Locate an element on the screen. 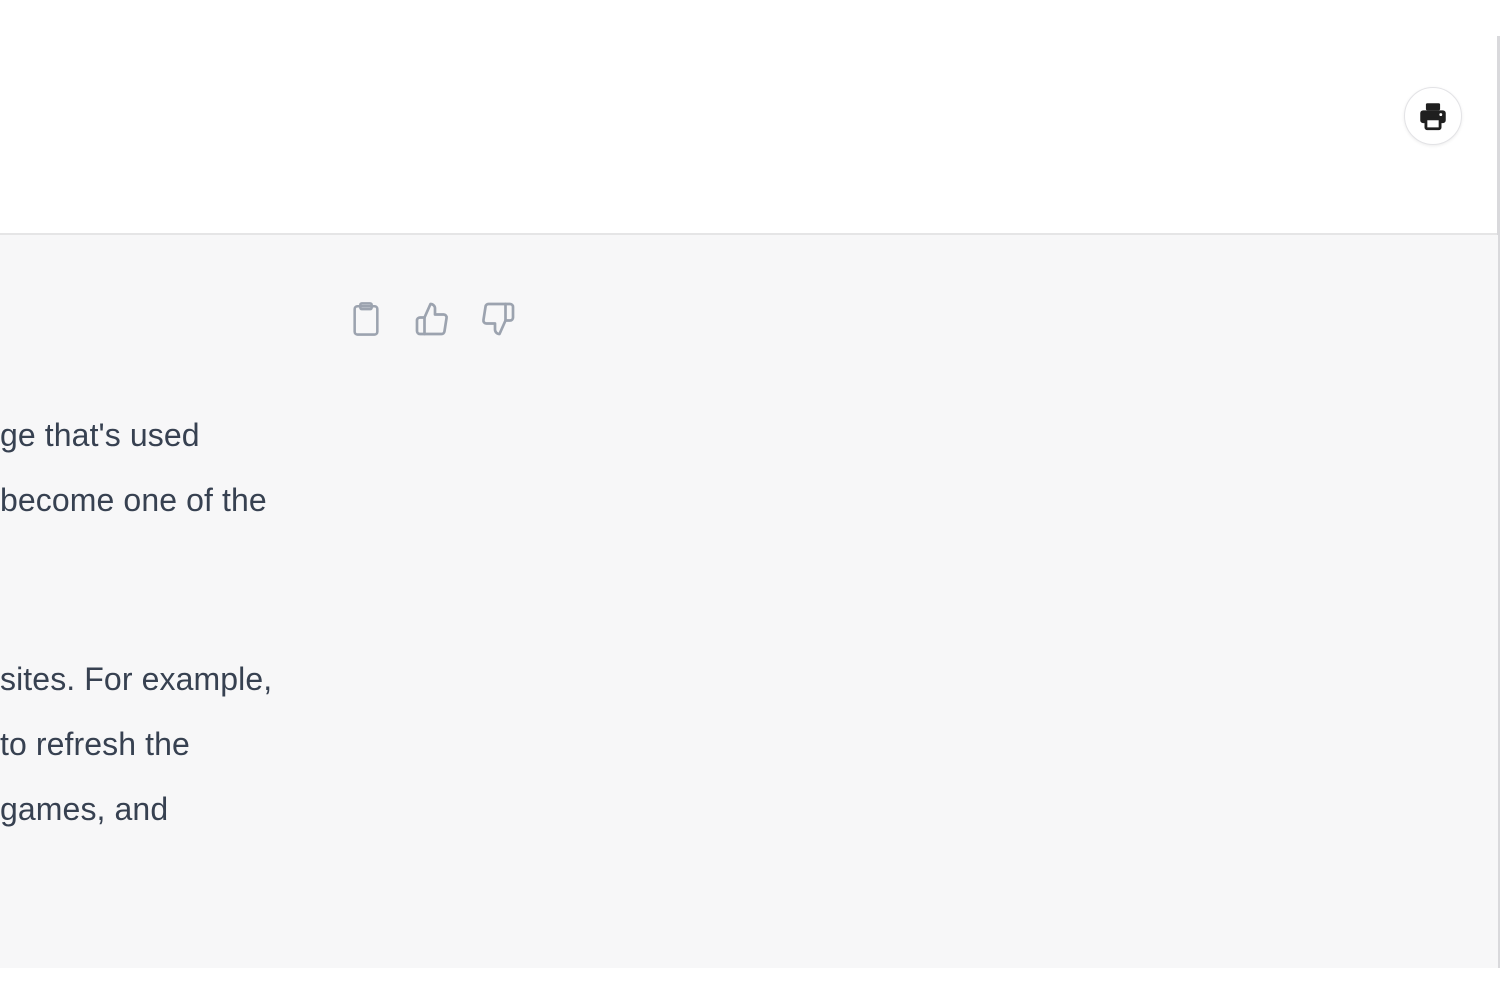  message-actions is located at coordinates (432, 319).